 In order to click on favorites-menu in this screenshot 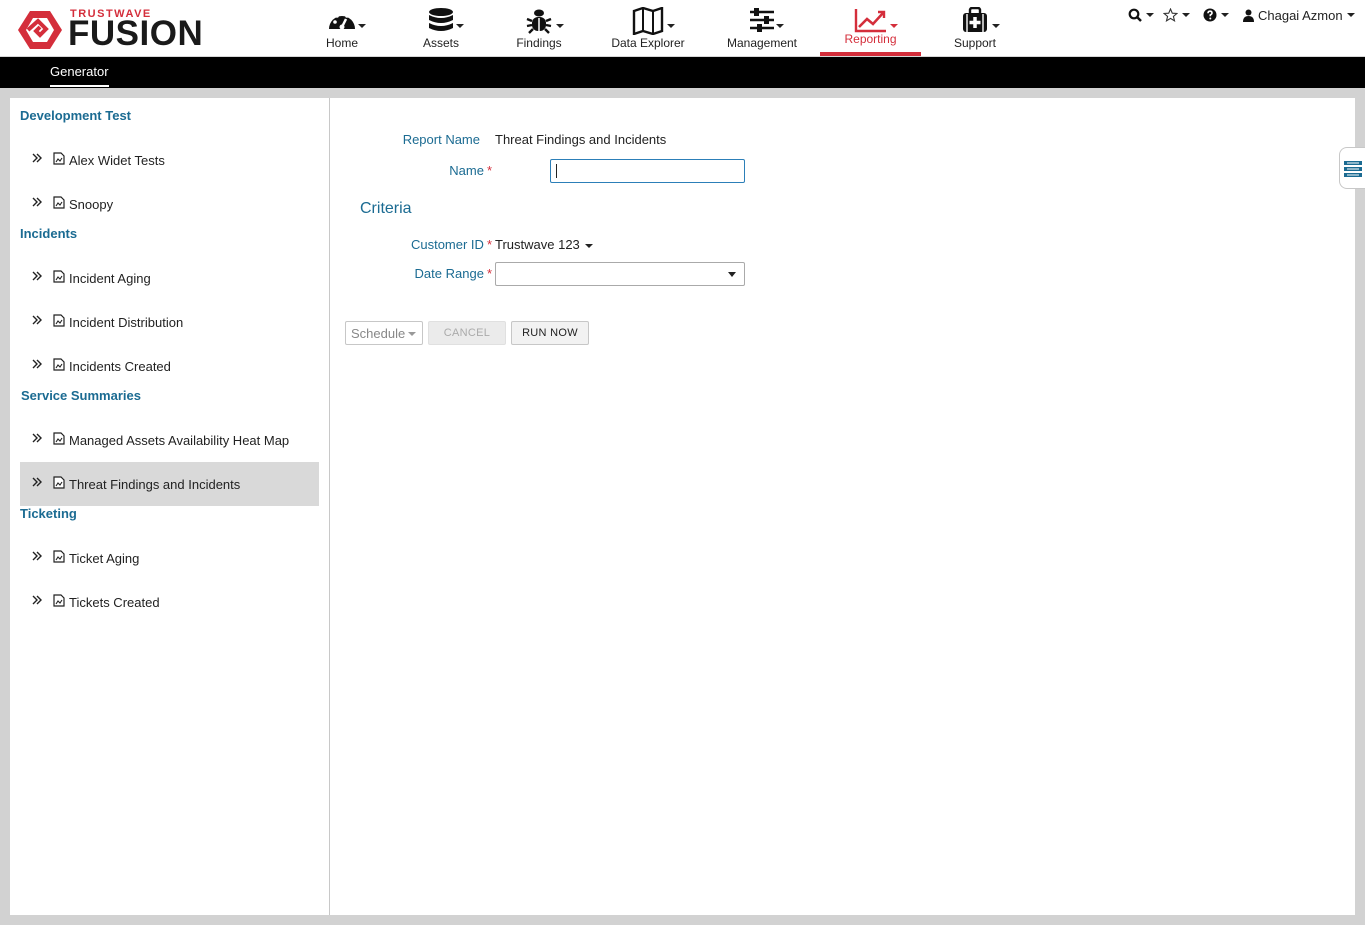, I will do `click(1176, 15)`.